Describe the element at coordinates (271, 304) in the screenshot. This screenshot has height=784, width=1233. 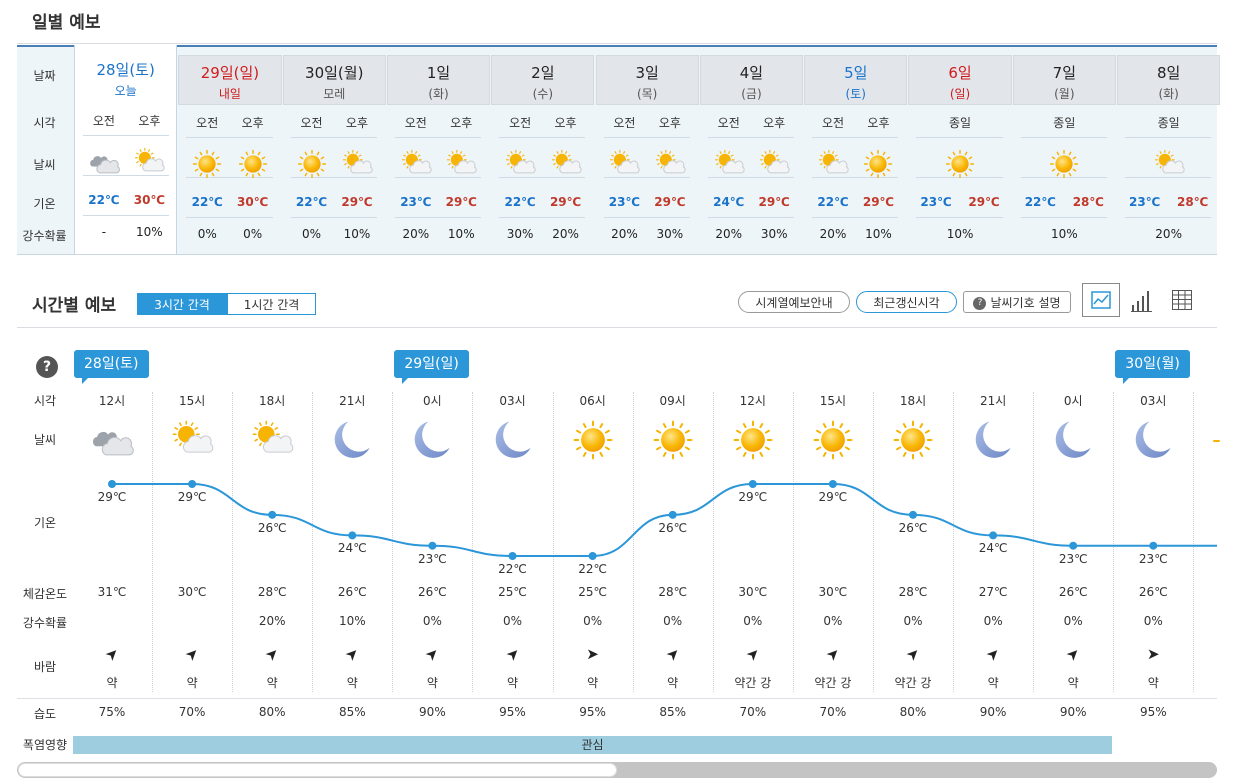
I see `tab-1hour: 1시간 간격` at that location.